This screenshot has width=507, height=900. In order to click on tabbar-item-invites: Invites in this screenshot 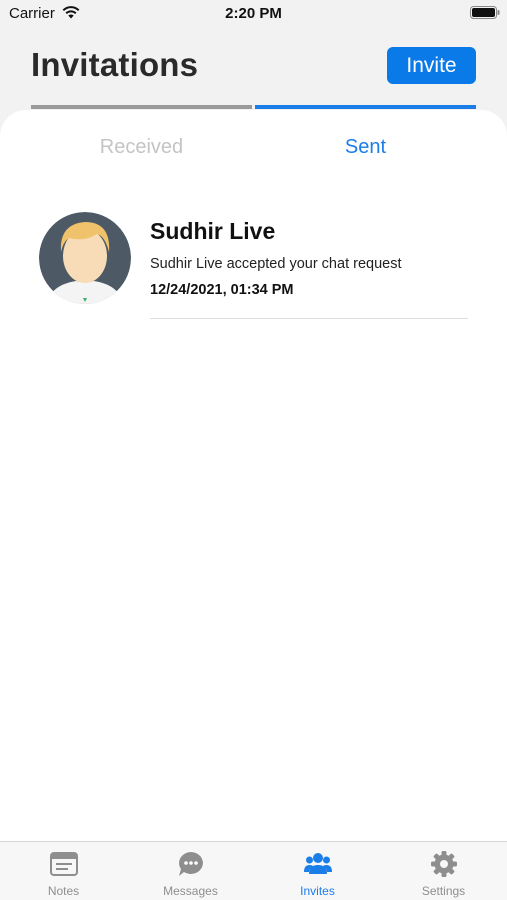, I will do `click(317, 871)`.